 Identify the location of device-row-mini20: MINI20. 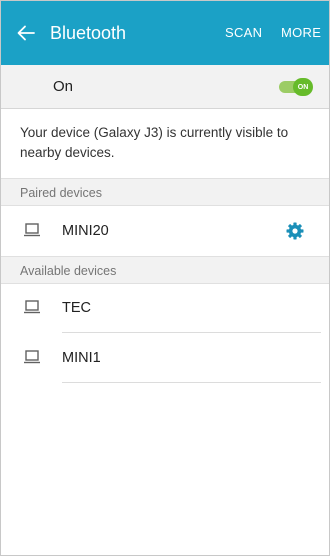
(165, 231).